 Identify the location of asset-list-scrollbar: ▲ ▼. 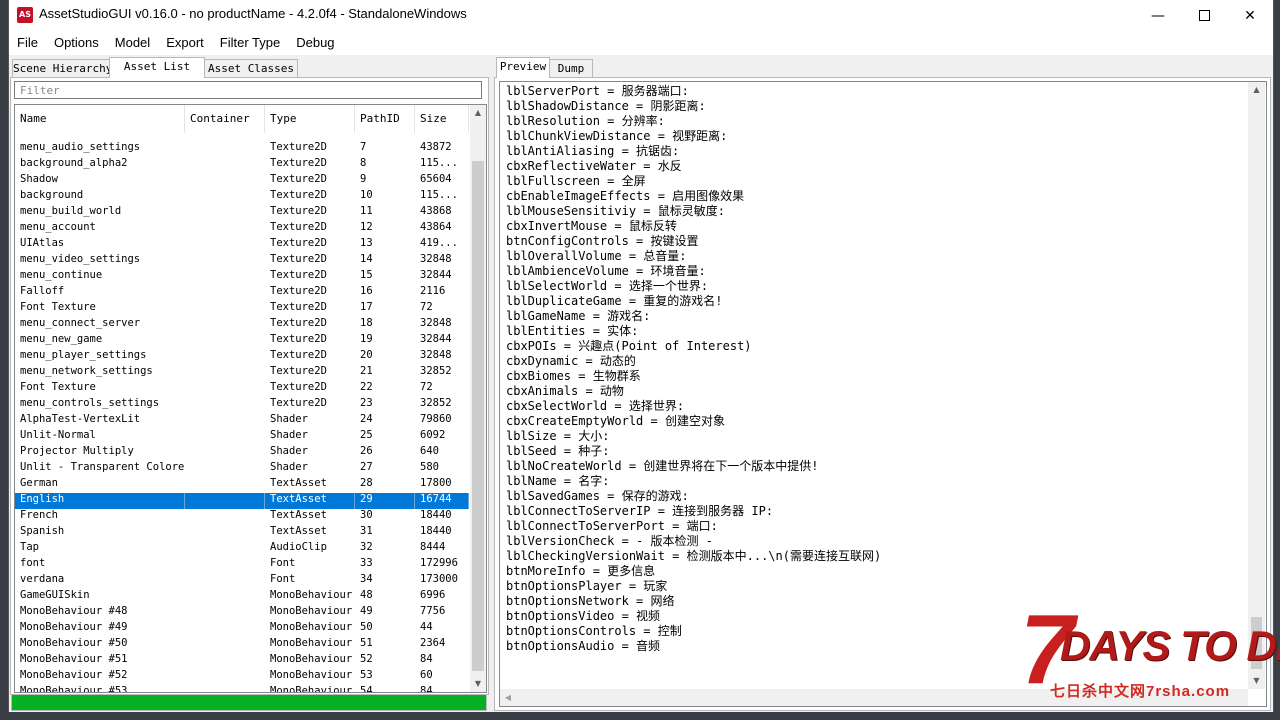
(478, 398).